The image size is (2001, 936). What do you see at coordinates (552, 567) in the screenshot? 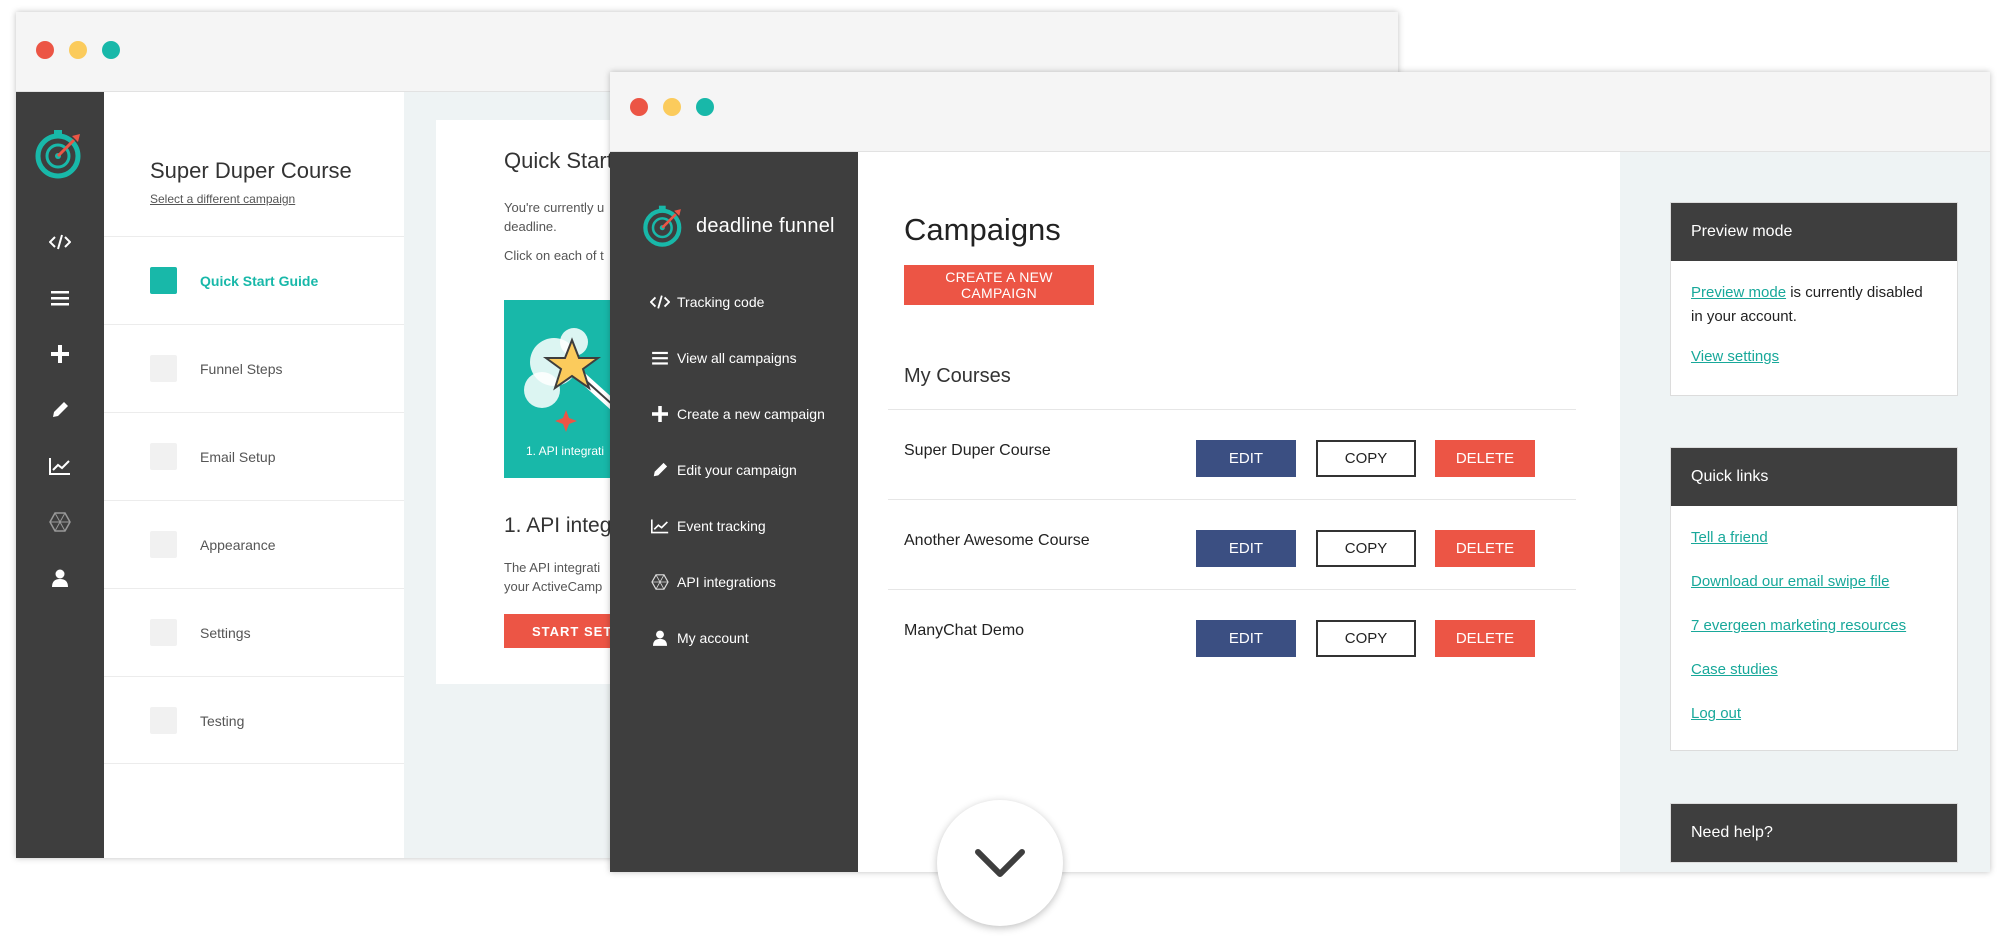
I see `api-desc-line-1: The API integrati` at bounding box center [552, 567].